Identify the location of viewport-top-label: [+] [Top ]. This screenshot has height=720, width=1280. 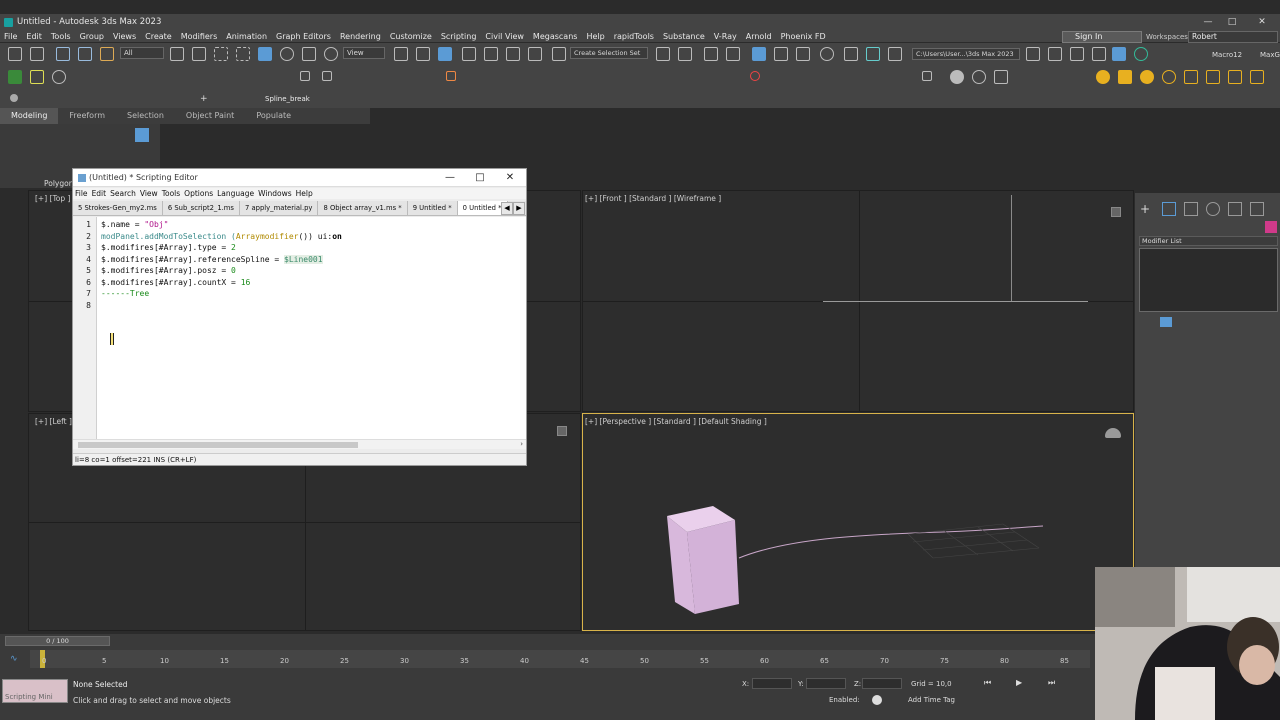
(52, 198).